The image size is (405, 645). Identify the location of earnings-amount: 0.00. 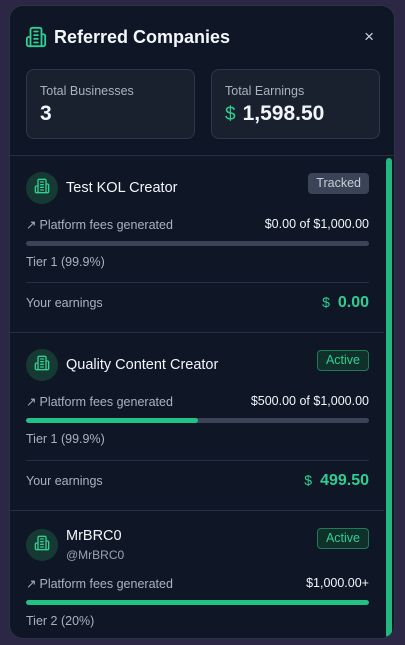
(353, 302).